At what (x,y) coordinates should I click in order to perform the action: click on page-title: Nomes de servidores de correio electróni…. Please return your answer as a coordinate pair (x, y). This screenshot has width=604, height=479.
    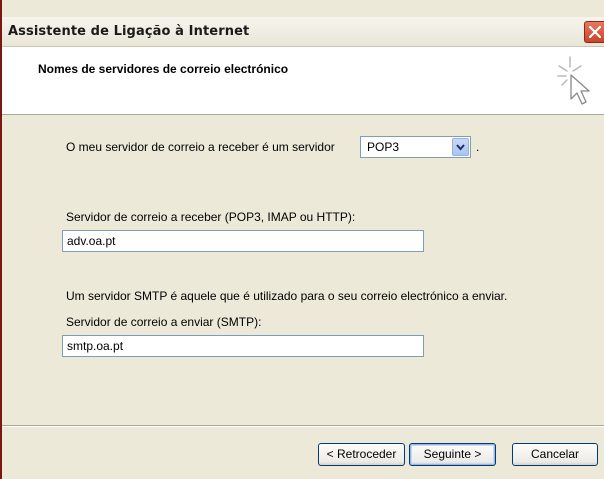
    Looking at the image, I should click on (163, 69).